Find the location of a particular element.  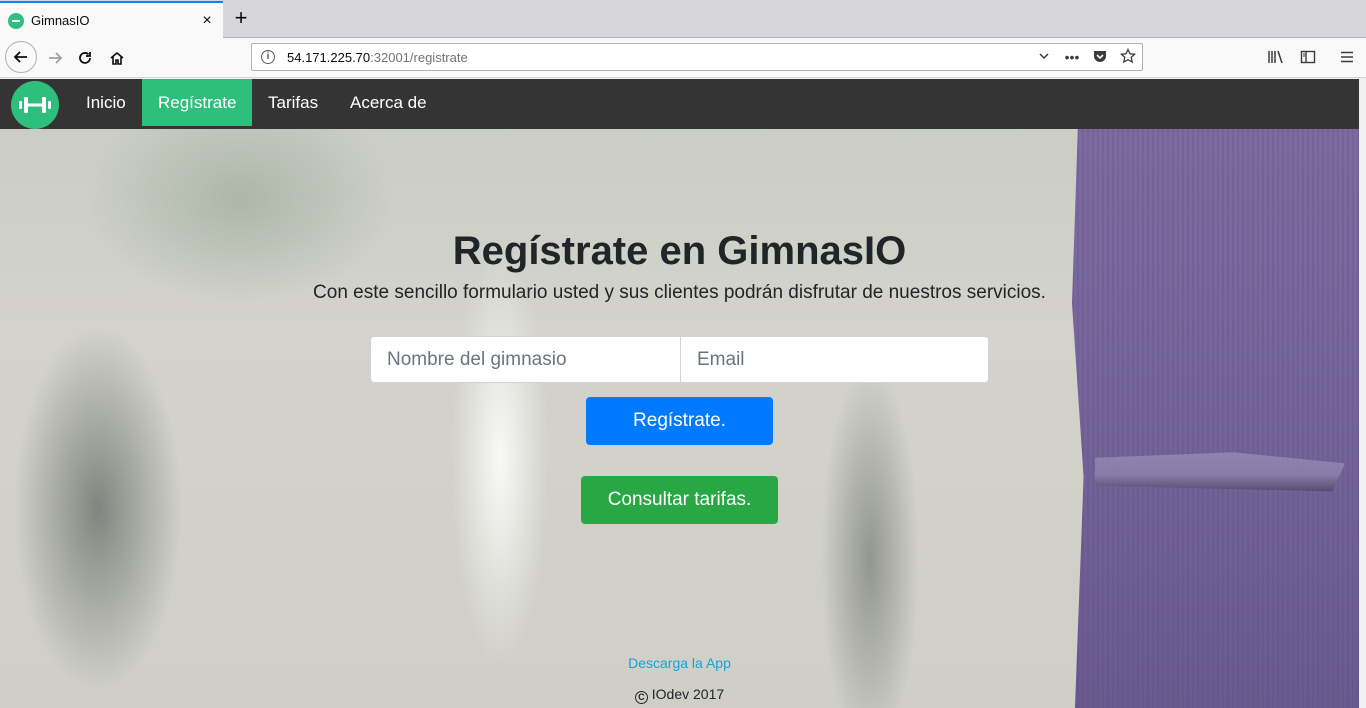

site-navbar: Inicio Regístrate Tarifas Acerca de is located at coordinates (679, 104).